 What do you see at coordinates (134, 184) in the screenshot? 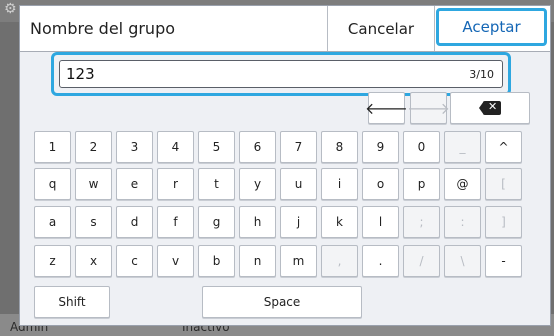
I see `keyboard-key: e` at bounding box center [134, 184].